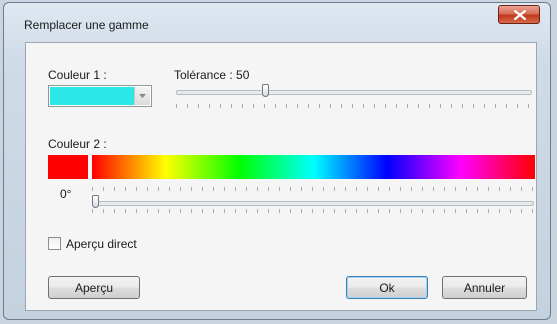 The width and height of the screenshot is (557, 324). What do you see at coordinates (92, 96) in the screenshot?
I see `color1-swatch` at bounding box center [92, 96].